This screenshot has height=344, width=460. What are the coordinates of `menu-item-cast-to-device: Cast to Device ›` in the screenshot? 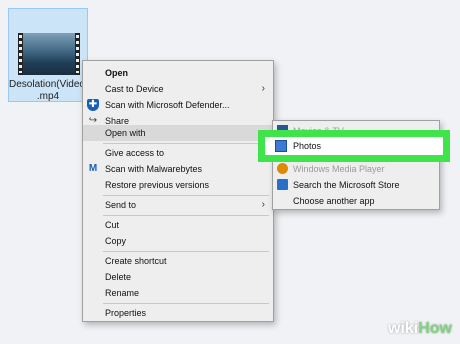 It's located at (178, 89).